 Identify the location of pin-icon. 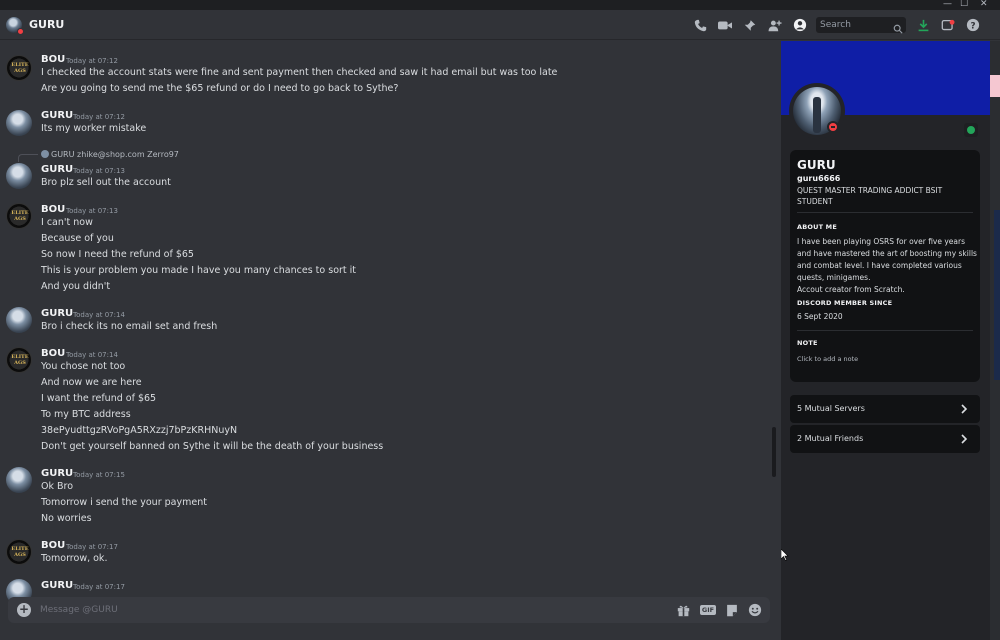
(750, 25).